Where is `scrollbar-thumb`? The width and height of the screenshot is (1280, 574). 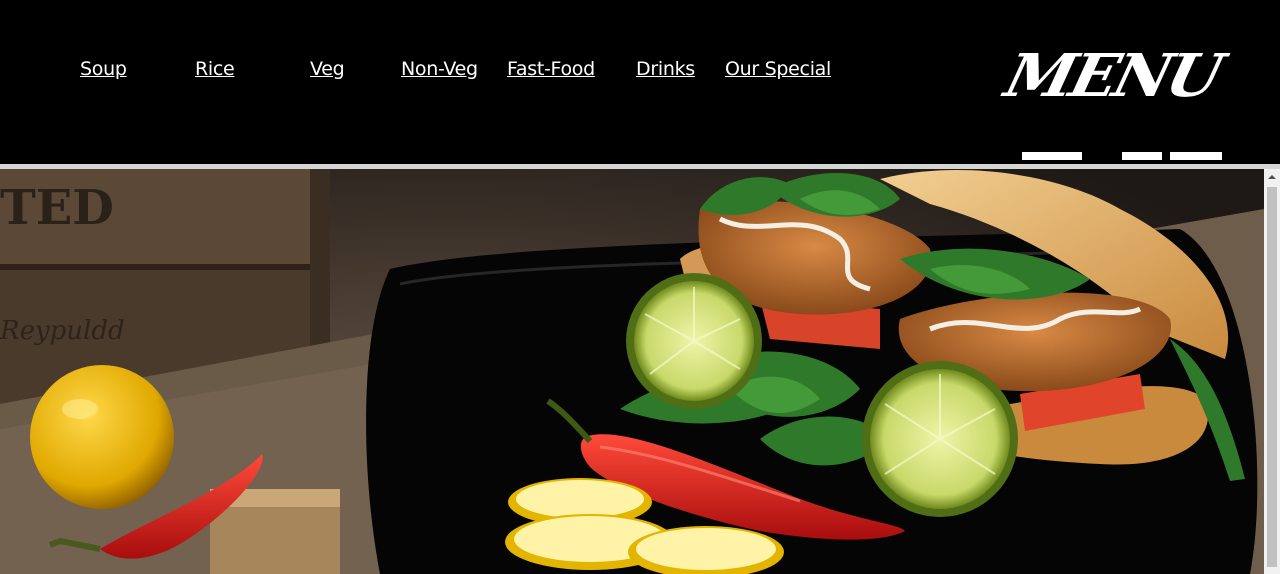
scrollbar-thumb is located at coordinates (1272, 377).